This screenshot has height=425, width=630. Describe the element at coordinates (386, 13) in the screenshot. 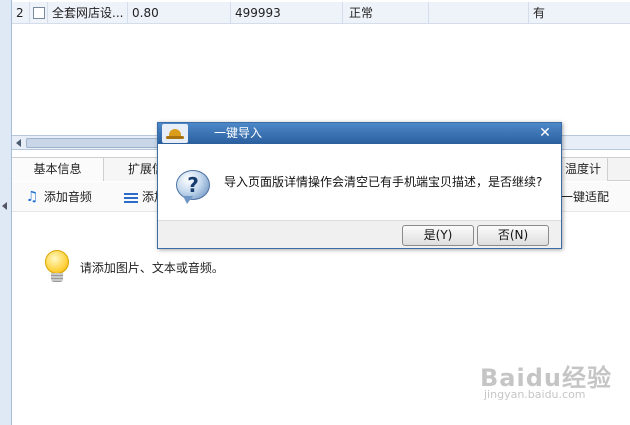

I see `status-cell: 正常` at that location.